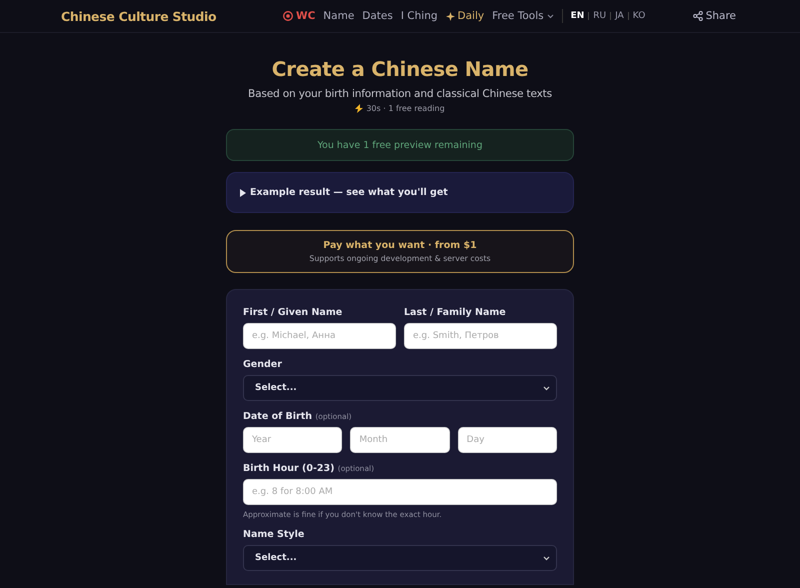  Describe the element at coordinates (377, 16) in the screenshot. I see `nav-link: Dates` at that location.